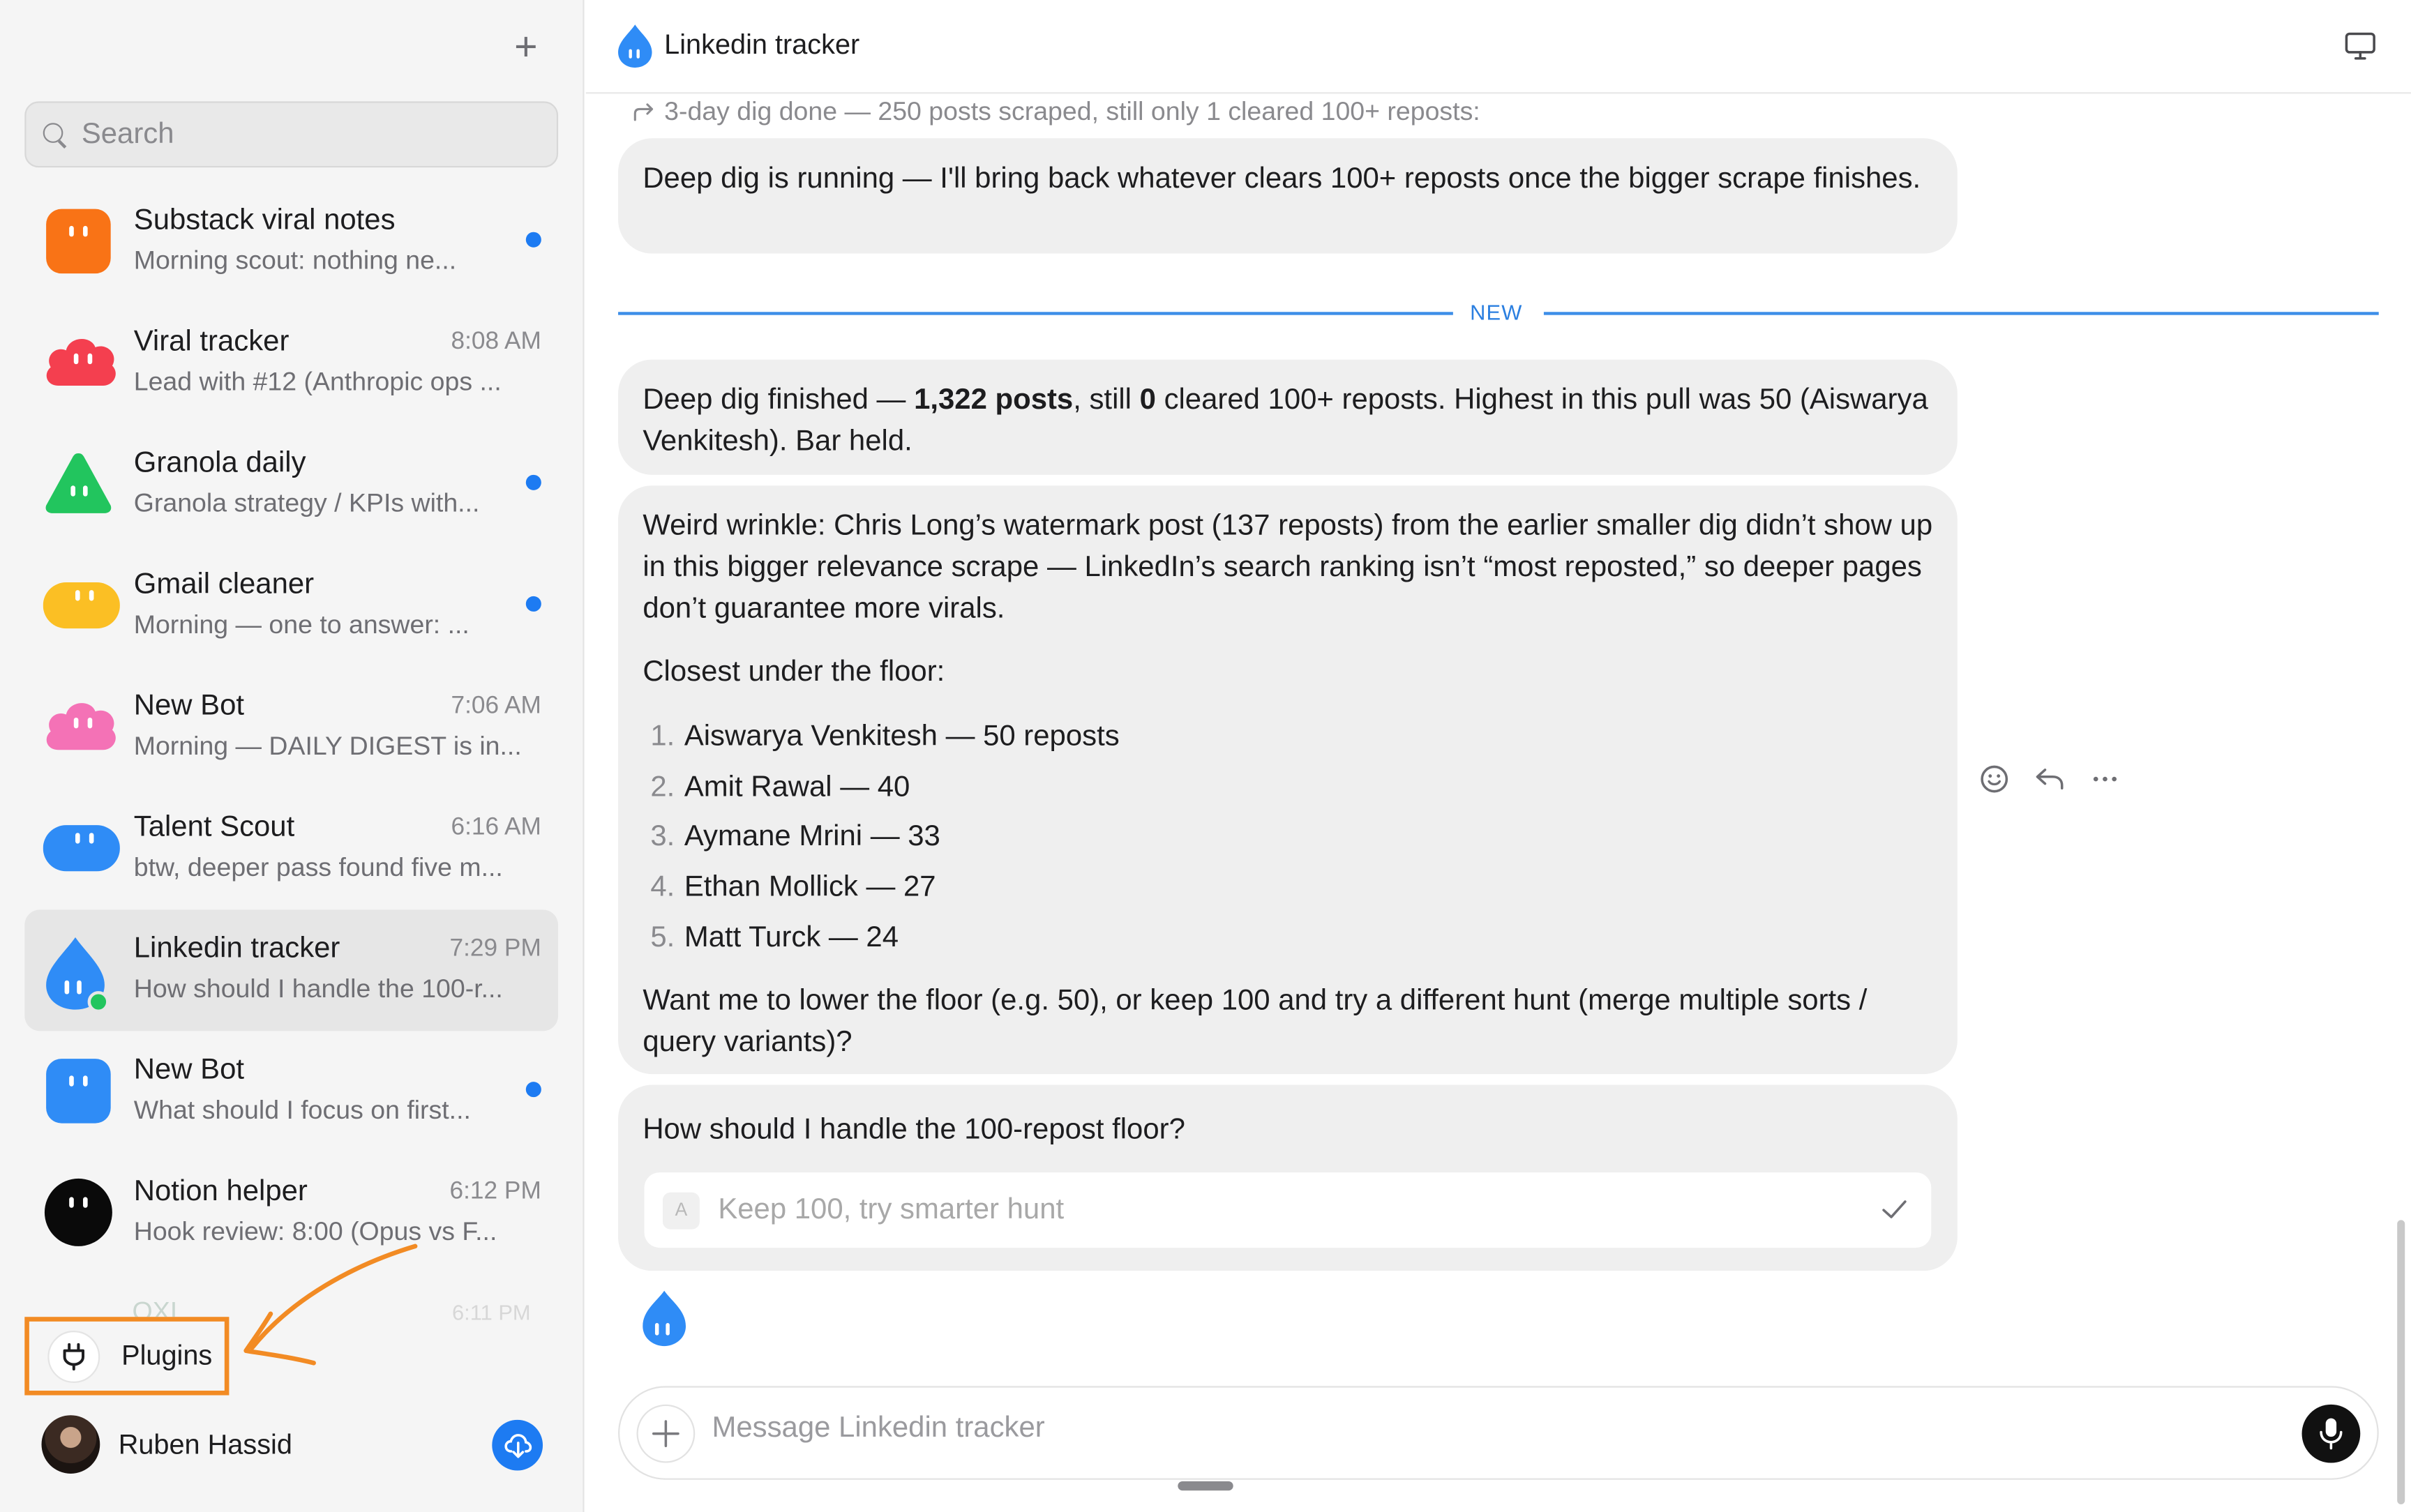 The height and width of the screenshot is (1512, 2411). I want to click on annotation-arrow-icon, so click(330, 1304).